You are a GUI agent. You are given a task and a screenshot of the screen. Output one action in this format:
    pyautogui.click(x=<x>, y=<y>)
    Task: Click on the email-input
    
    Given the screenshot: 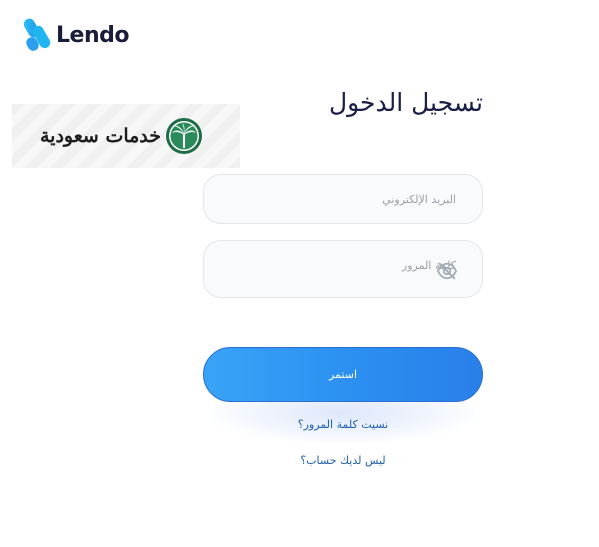 What is the action you would take?
    pyautogui.click(x=343, y=199)
    